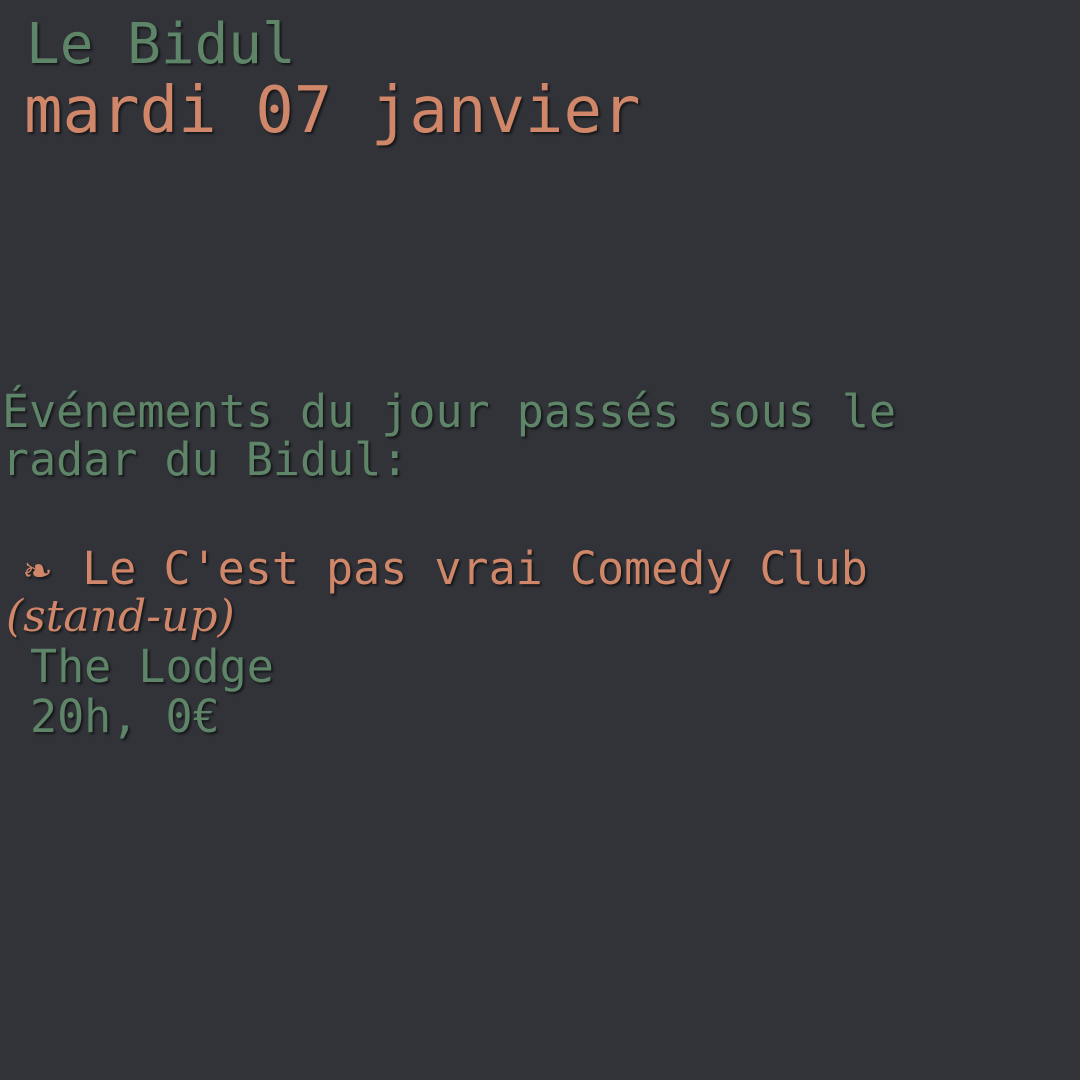 Image resolution: width=1080 pixels, height=1080 pixels. What do you see at coordinates (475, 568) in the screenshot?
I see `event-title: Le C'est pas vrai Comedy Club` at bounding box center [475, 568].